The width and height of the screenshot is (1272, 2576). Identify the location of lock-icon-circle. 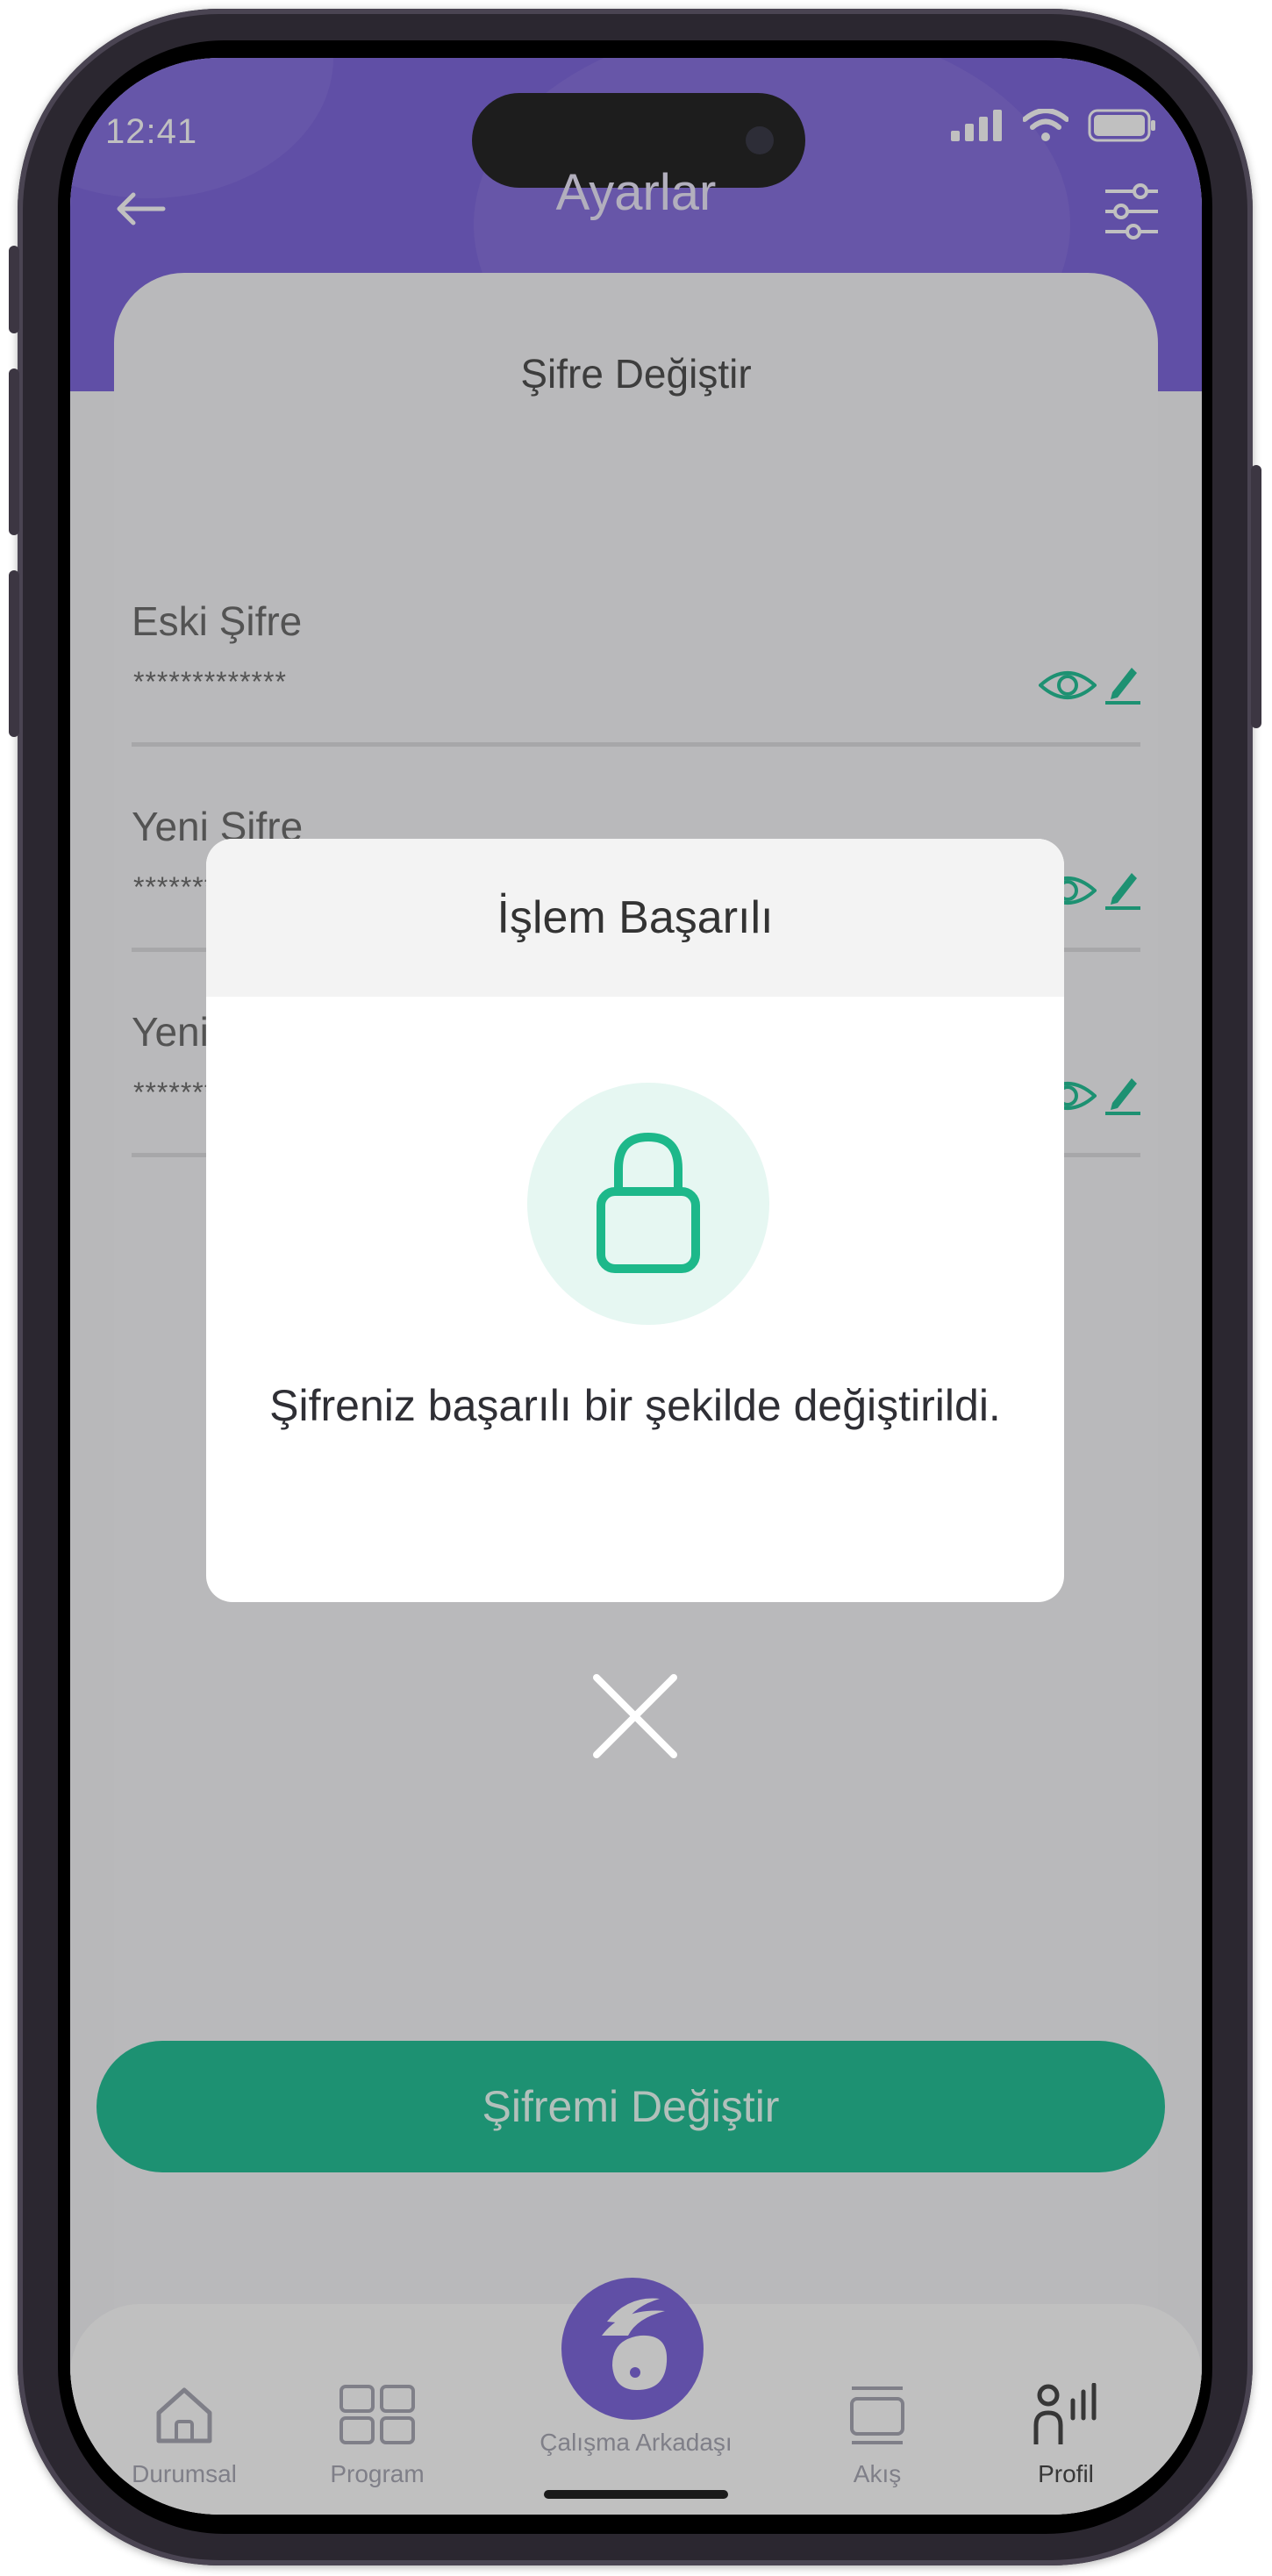
(648, 1204).